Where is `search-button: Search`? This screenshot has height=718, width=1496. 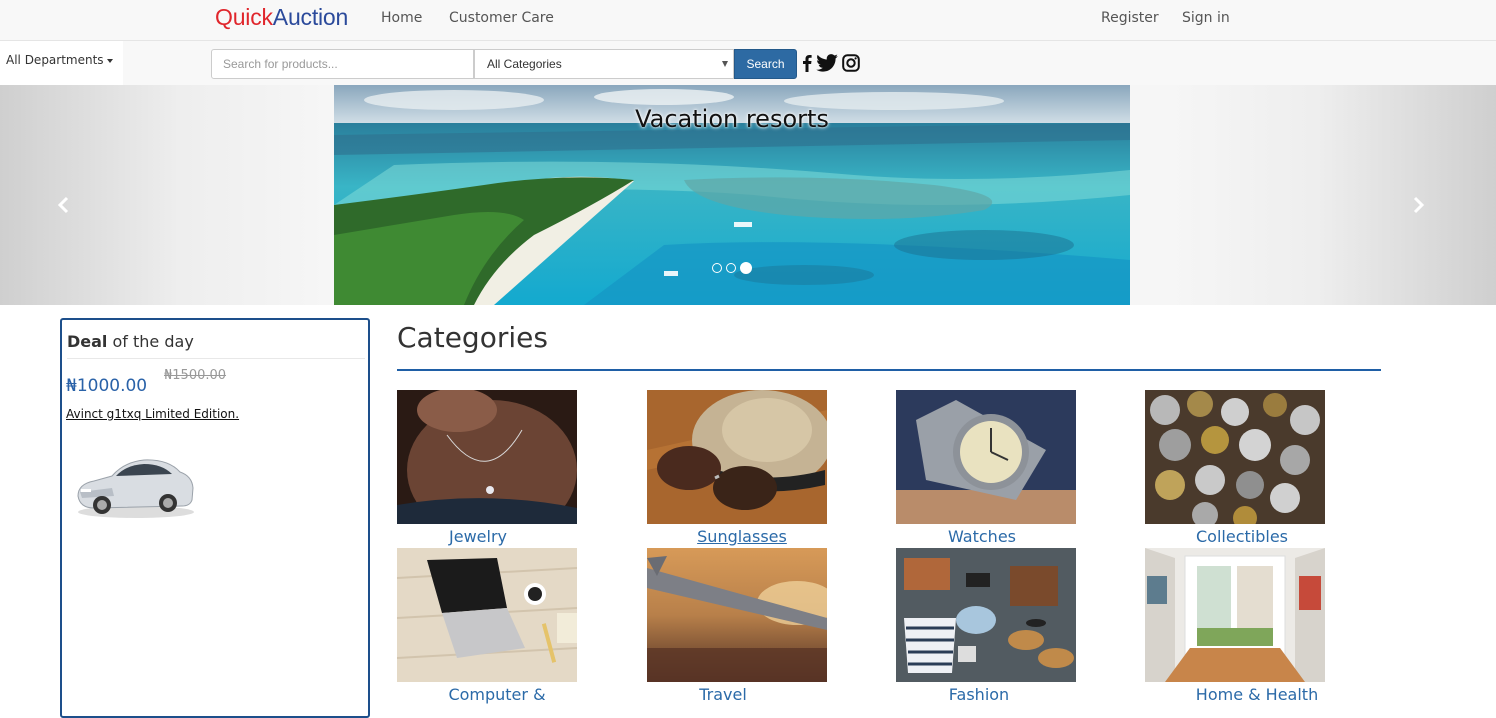 search-button: Search is located at coordinates (765, 64).